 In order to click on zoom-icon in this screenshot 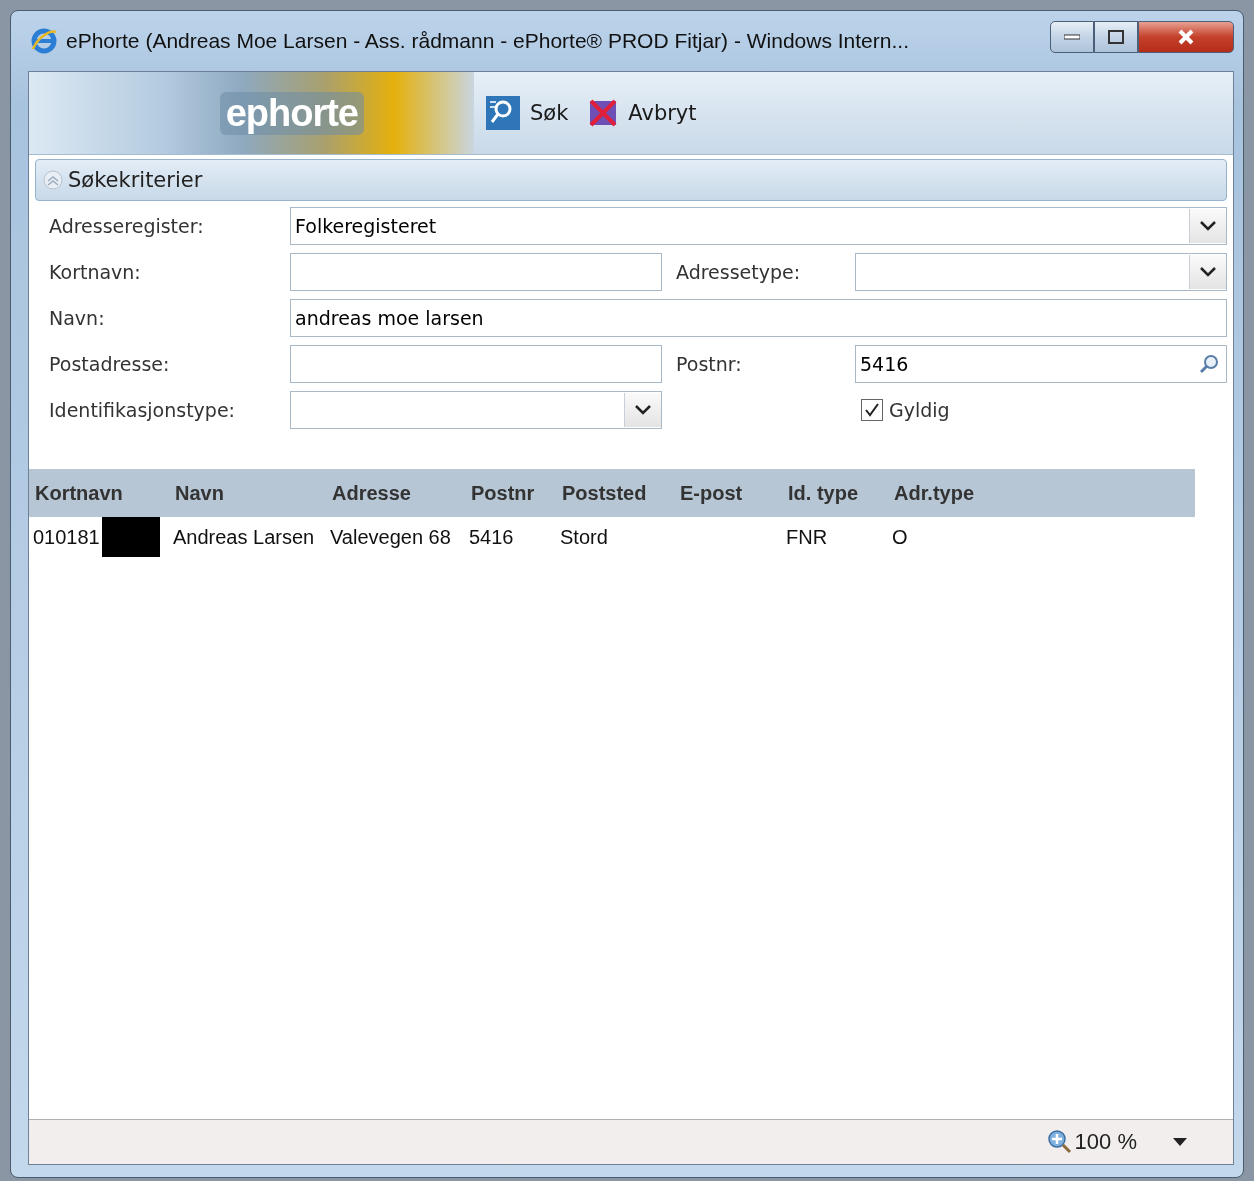, I will do `click(1059, 1142)`.